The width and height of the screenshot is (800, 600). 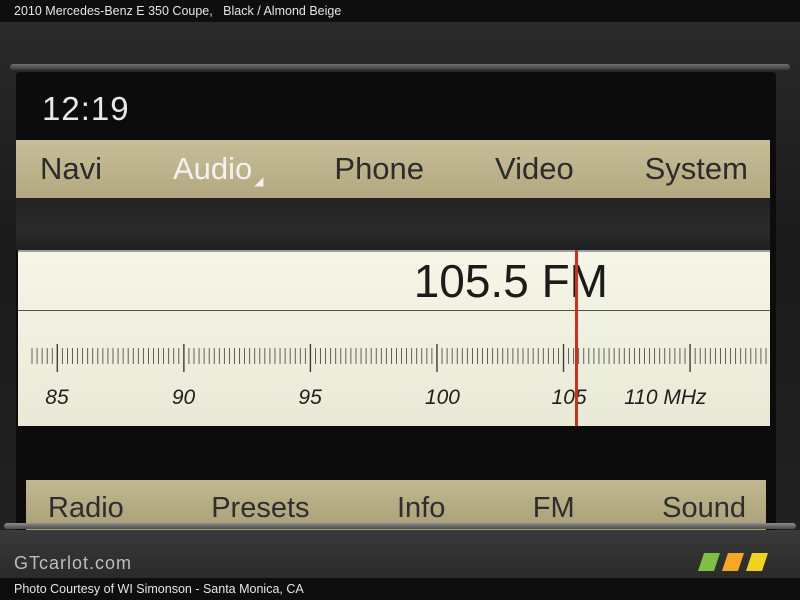 I want to click on tuner-needle, so click(x=577, y=340).